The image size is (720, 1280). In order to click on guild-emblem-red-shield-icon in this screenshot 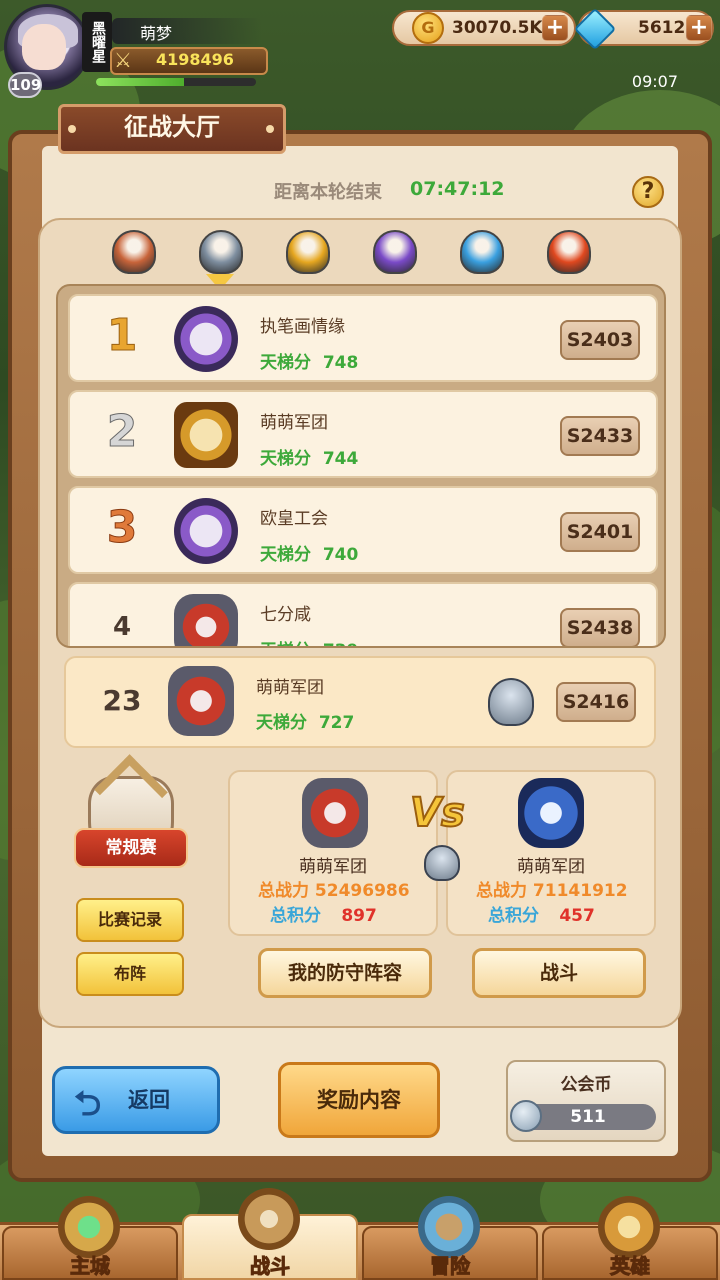, I will do `click(206, 620)`.